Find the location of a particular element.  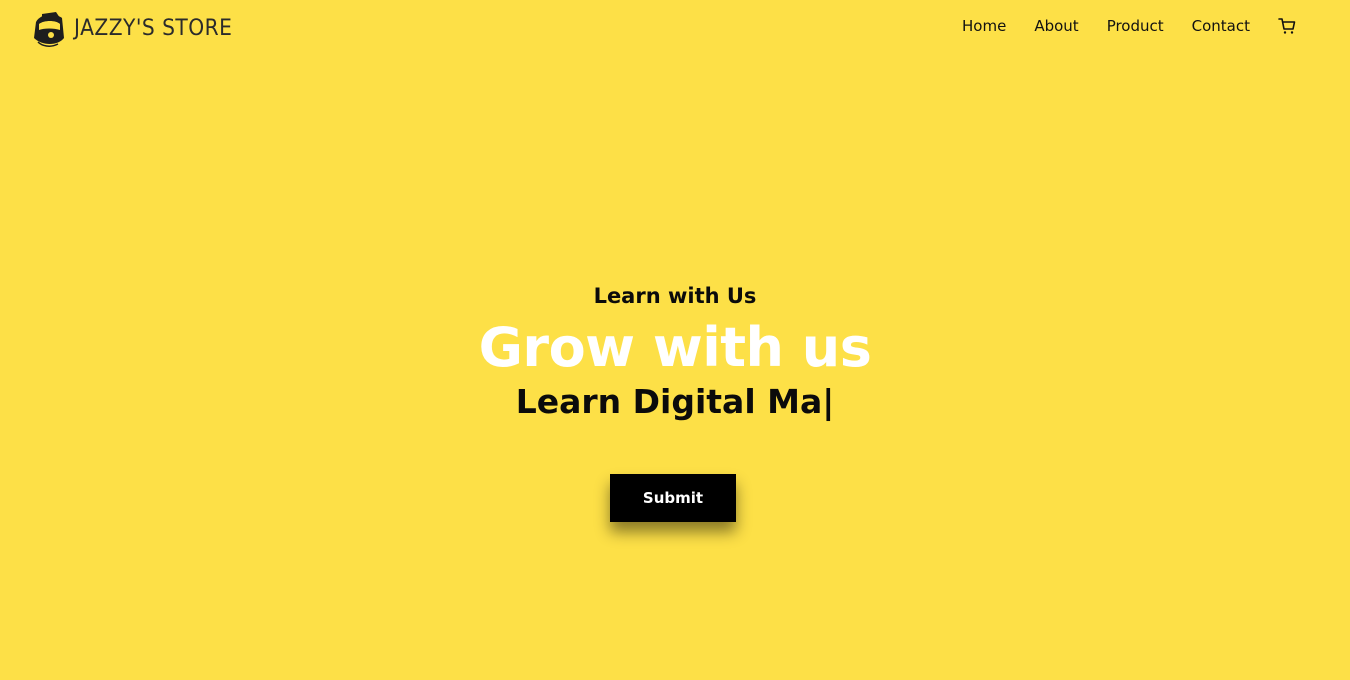

submit-button: Submit is located at coordinates (673, 498).